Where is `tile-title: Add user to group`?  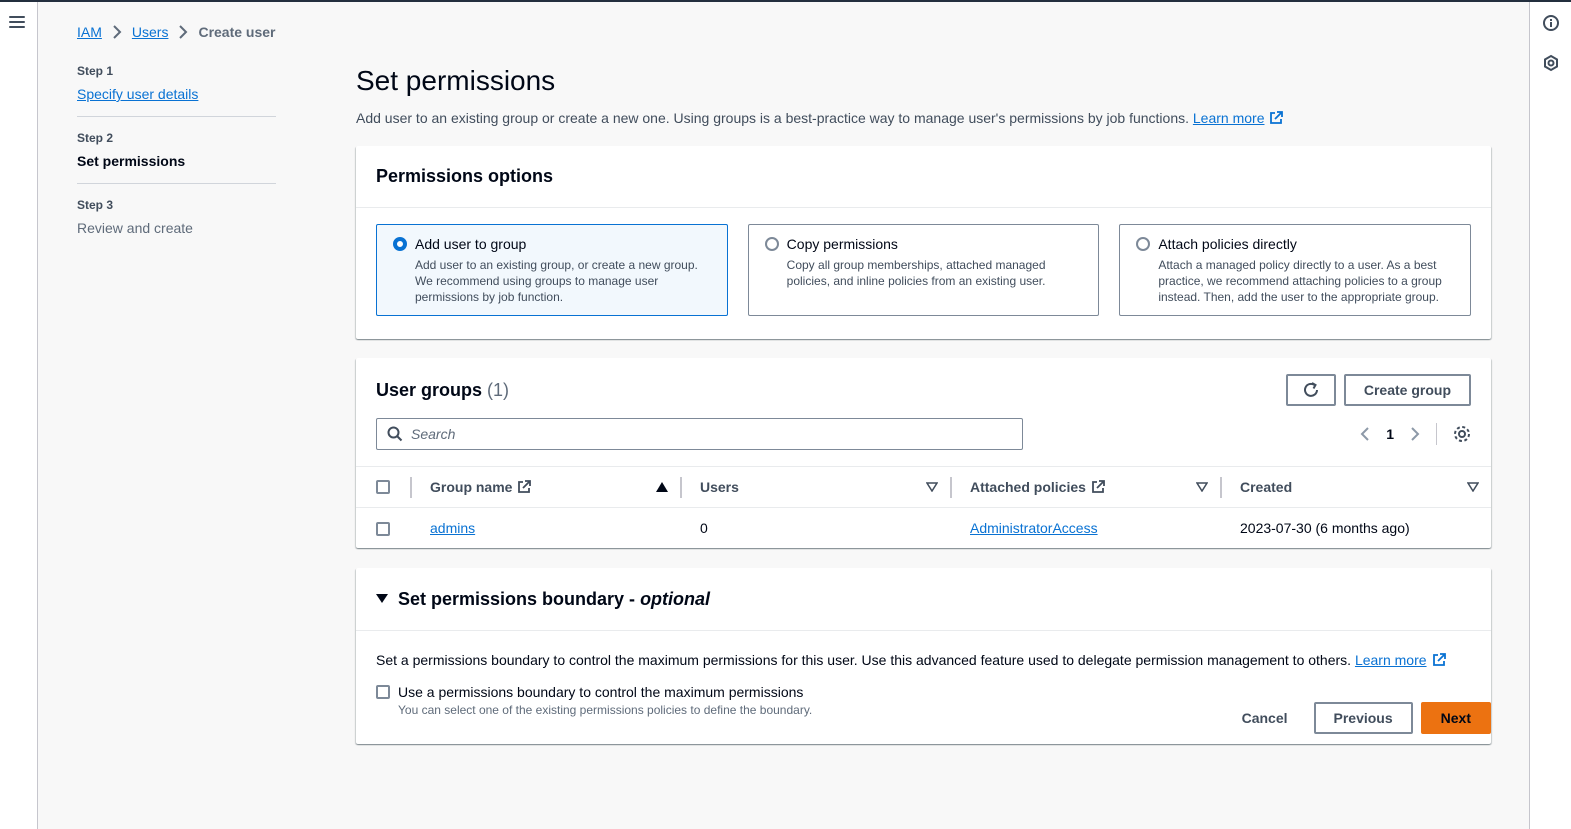
tile-title: Add user to group is located at coordinates (471, 244).